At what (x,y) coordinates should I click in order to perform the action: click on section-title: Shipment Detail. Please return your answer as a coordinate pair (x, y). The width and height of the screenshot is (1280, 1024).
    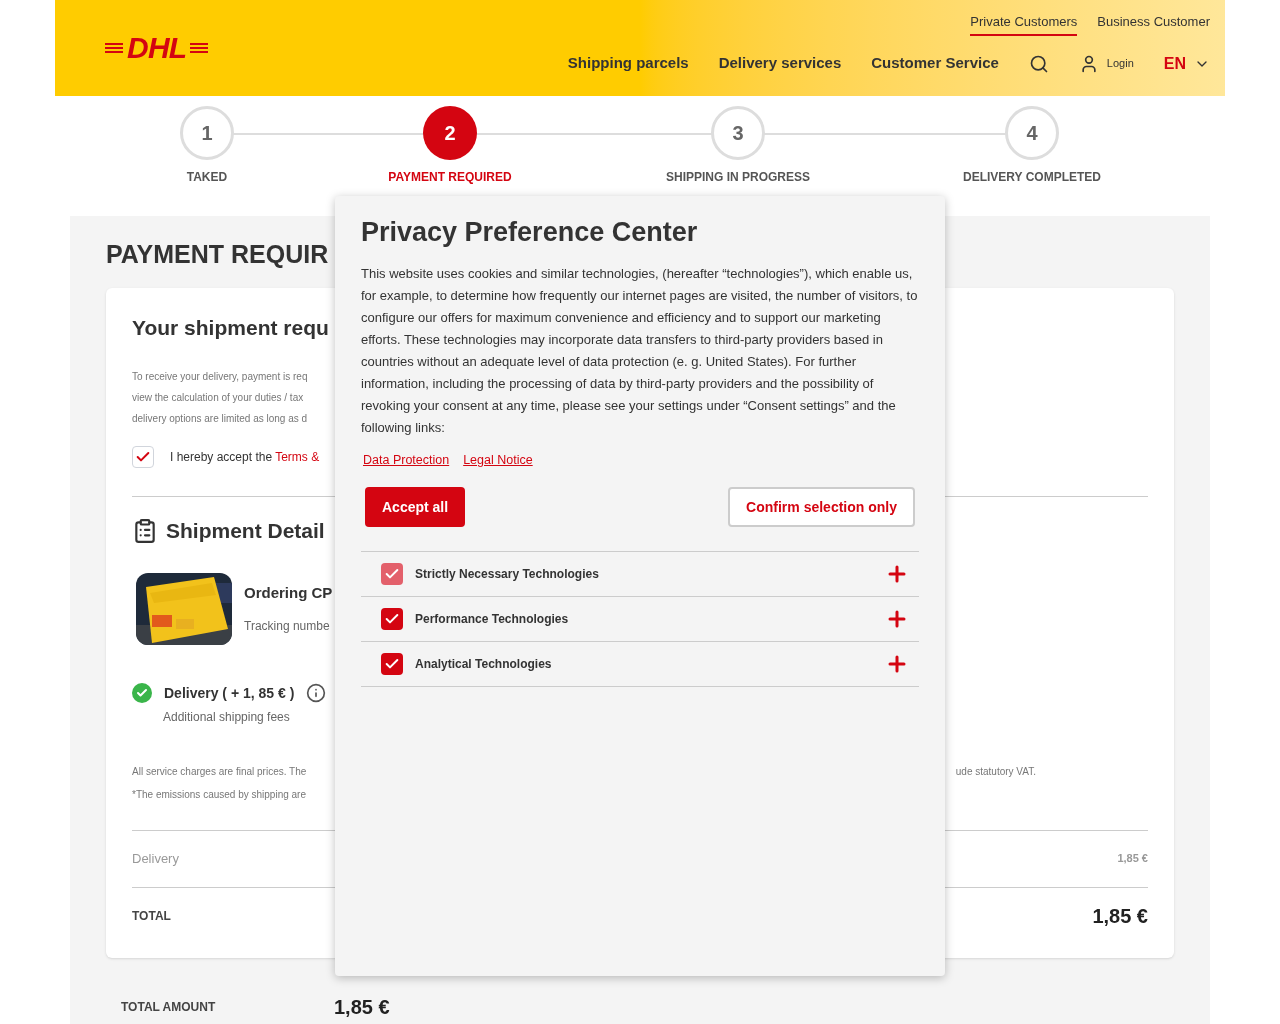
    Looking at the image, I should click on (245, 531).